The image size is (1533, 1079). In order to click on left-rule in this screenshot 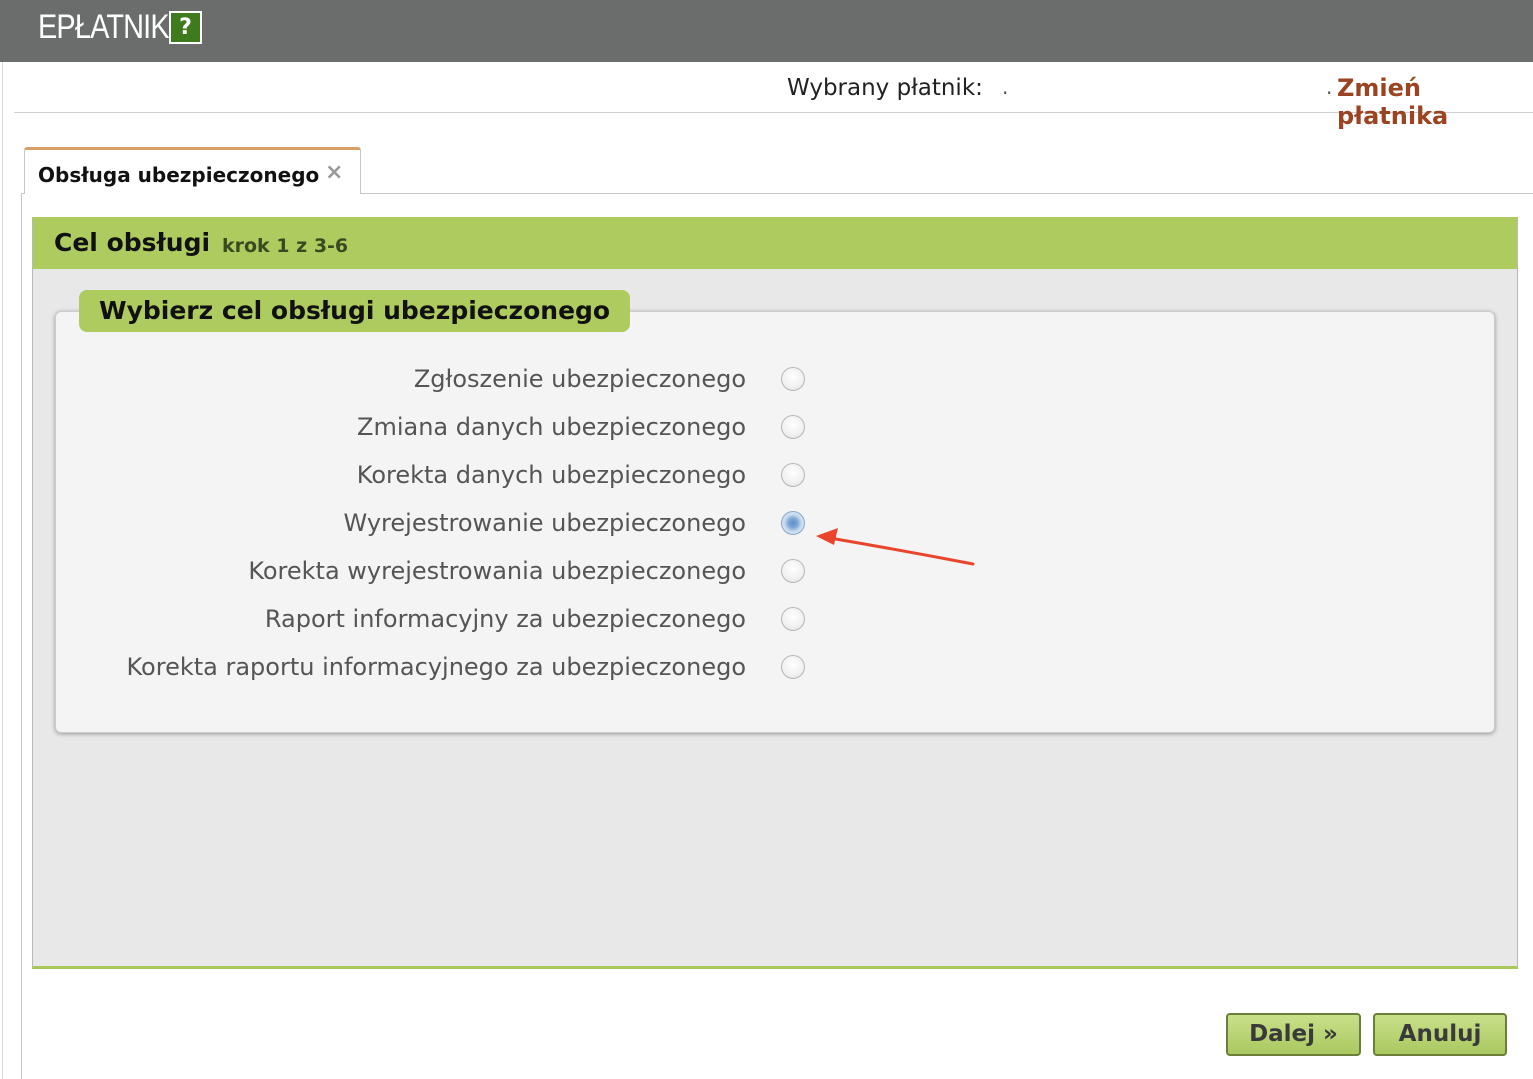, I will do `click(2, 570)`.